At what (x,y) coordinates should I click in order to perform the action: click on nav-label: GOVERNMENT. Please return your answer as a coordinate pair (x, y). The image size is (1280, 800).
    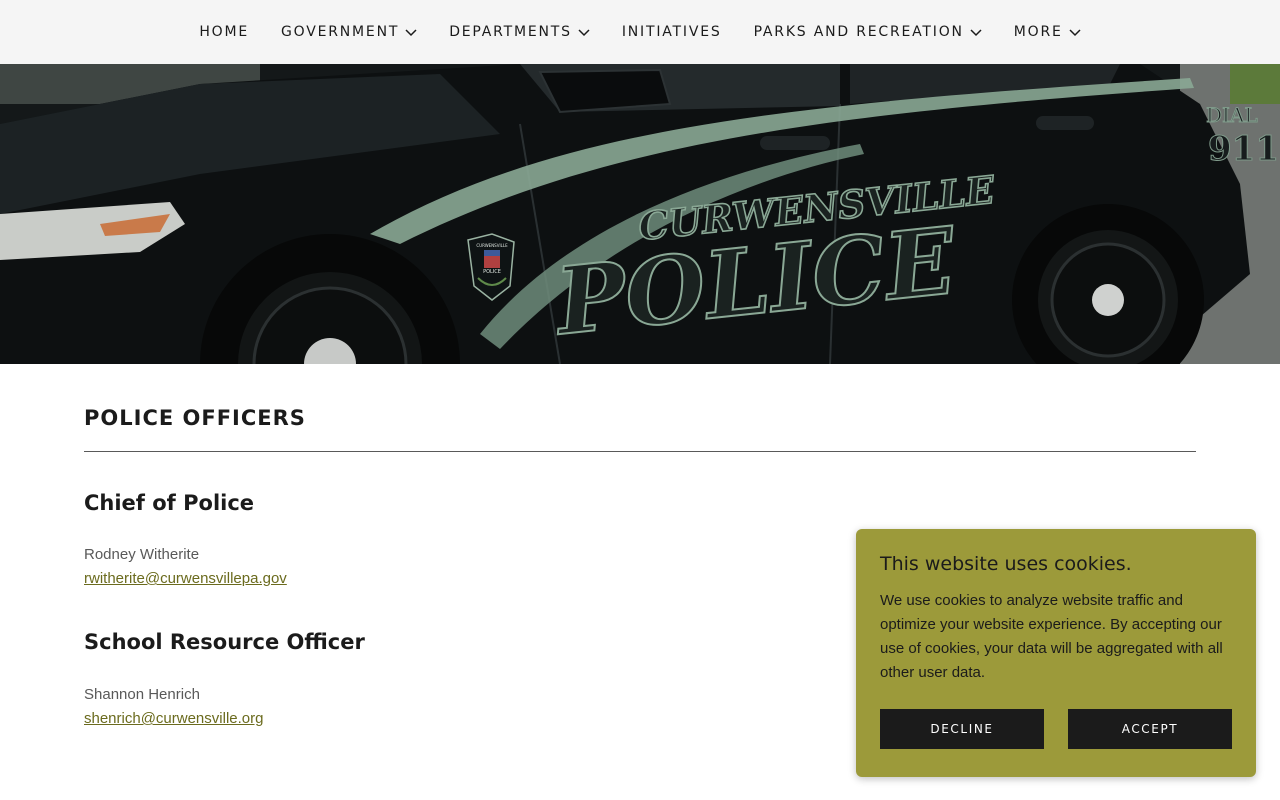
    Looking at the image, I should click on (340, 32).